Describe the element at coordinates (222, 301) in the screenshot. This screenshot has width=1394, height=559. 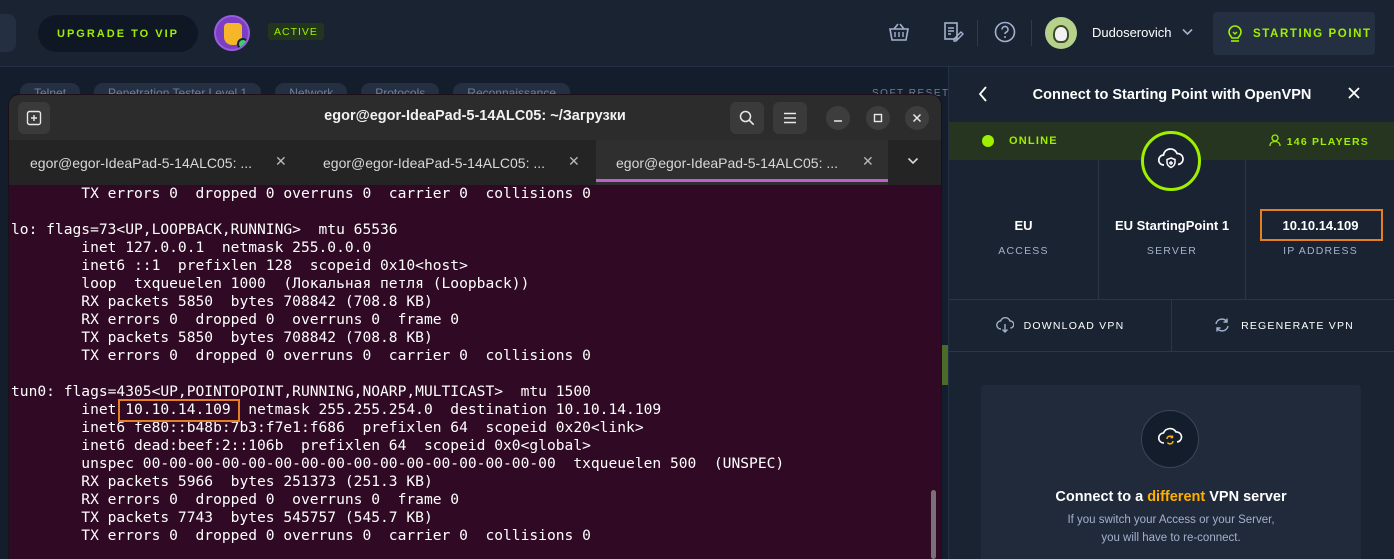
I see `terminal-line: RX packets 5850 bytes 708842 (708.8 KB)` at that location.